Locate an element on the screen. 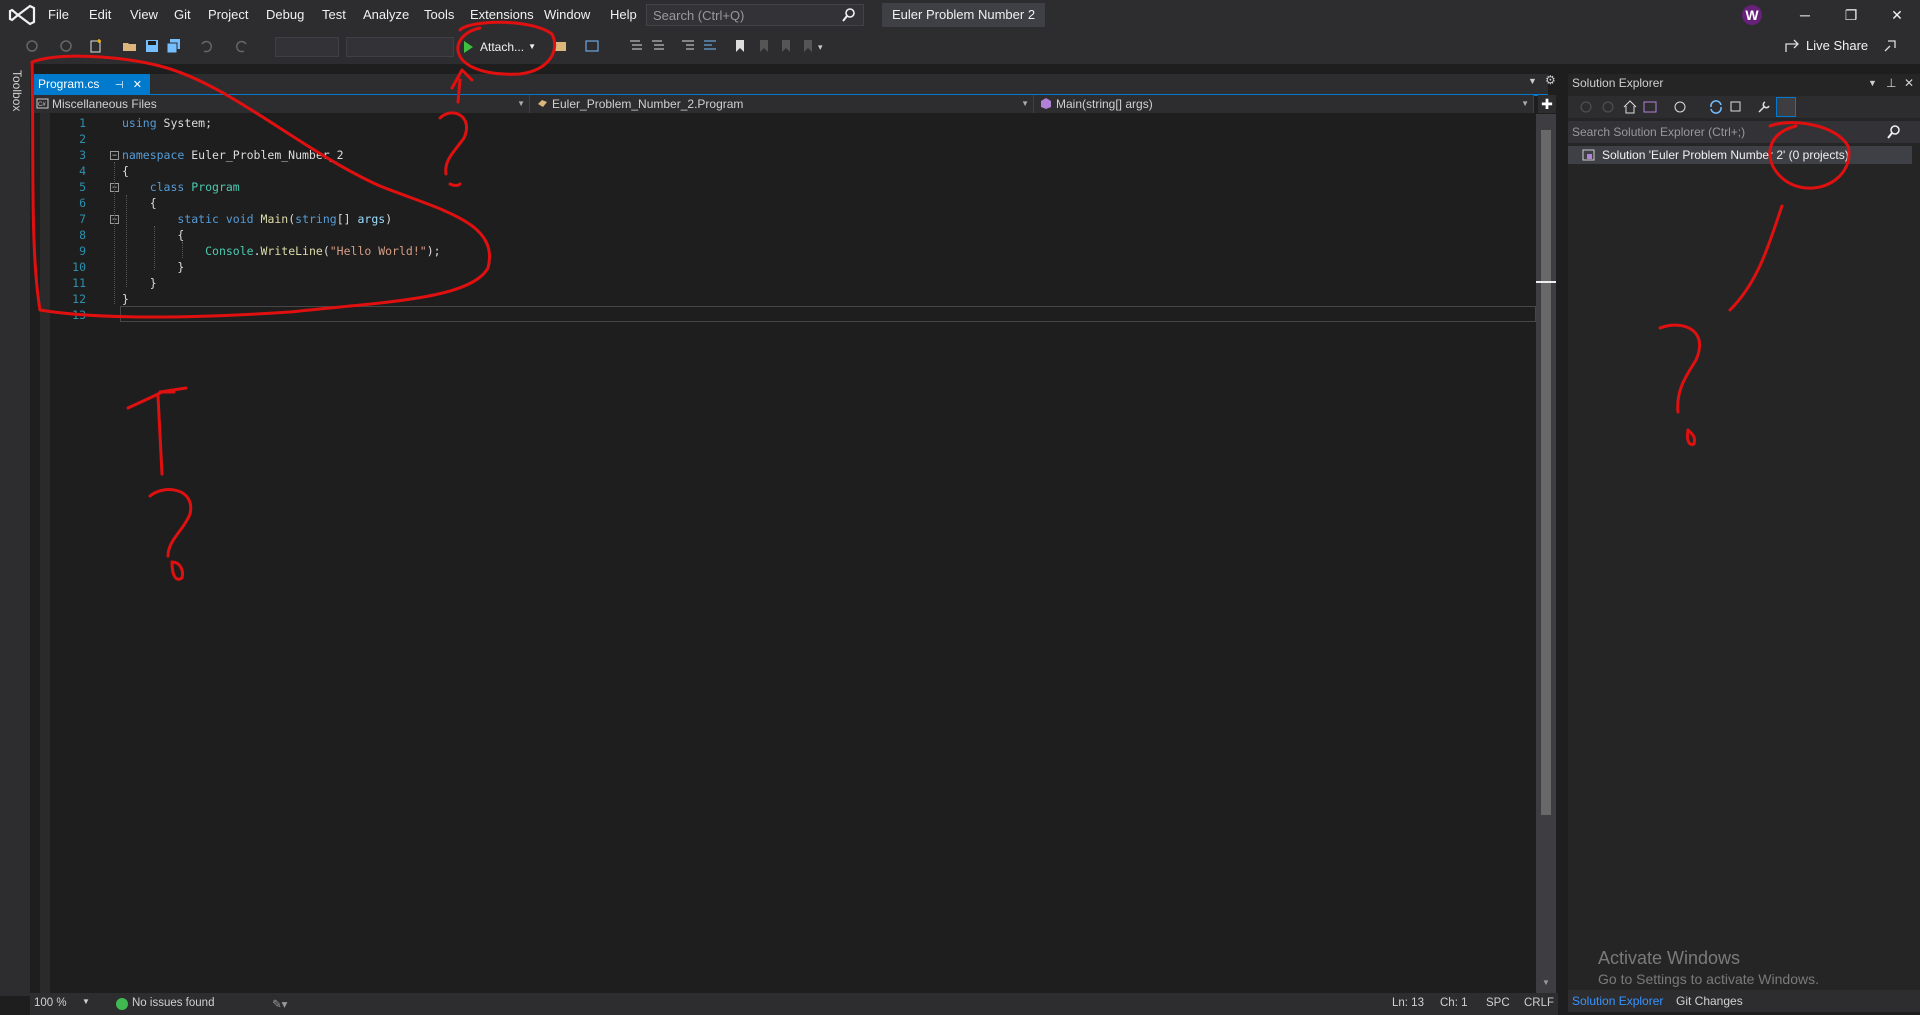  solution-explorer-header: Solution Explorer ▼ ⊥ ✕ is located at coordinates (1744, 83).